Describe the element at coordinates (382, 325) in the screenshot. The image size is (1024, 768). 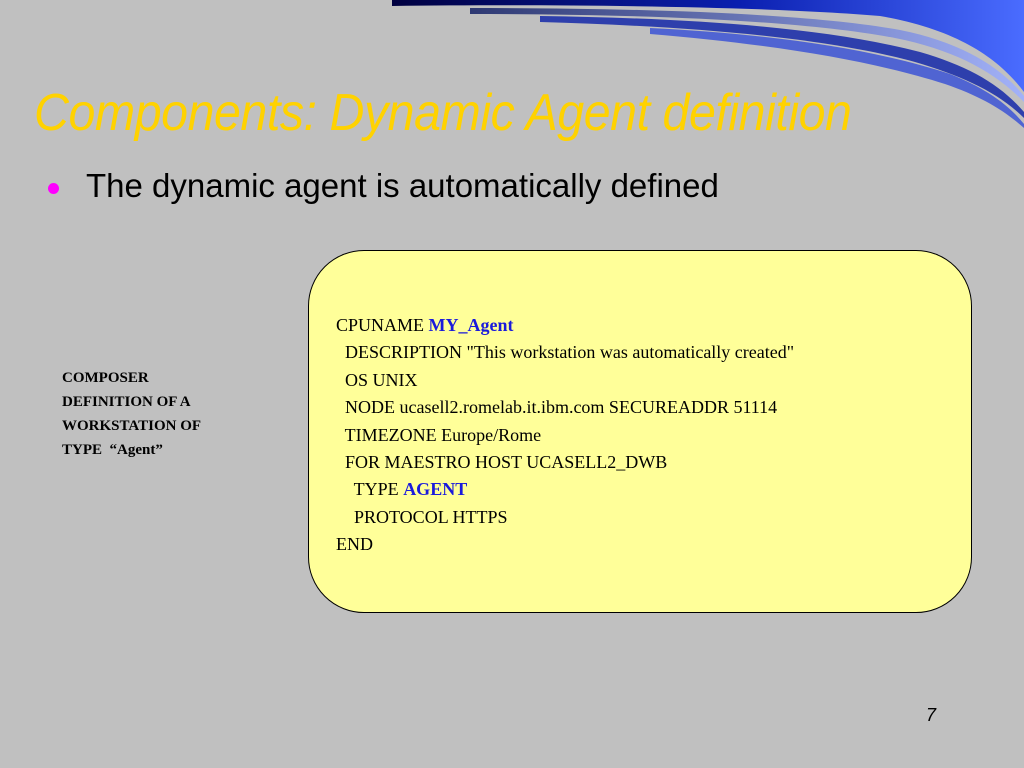
I see `code-keyword: CPUNAME` at that location.